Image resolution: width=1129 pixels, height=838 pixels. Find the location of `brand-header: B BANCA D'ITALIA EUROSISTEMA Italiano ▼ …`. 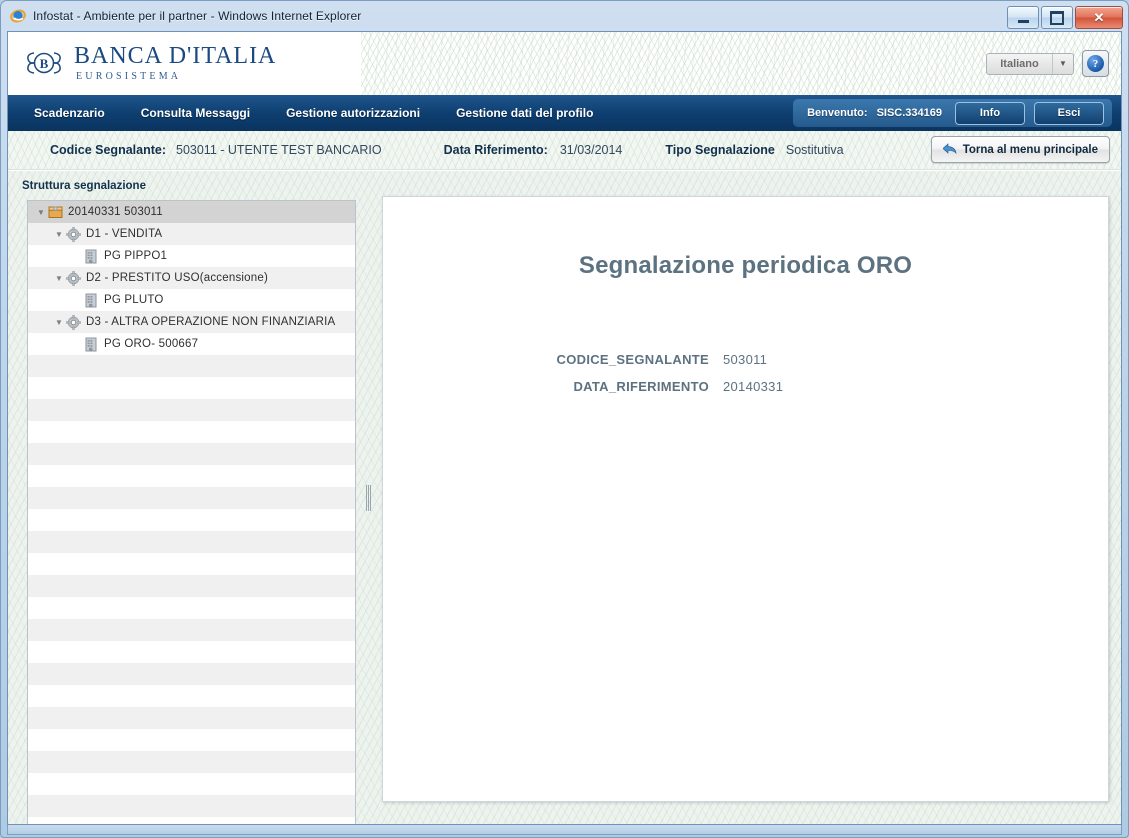

brand-header: B BANCA D'ITALIA EUROSISTEMA Italiano ▼ … is located at coordinates (564, 63).